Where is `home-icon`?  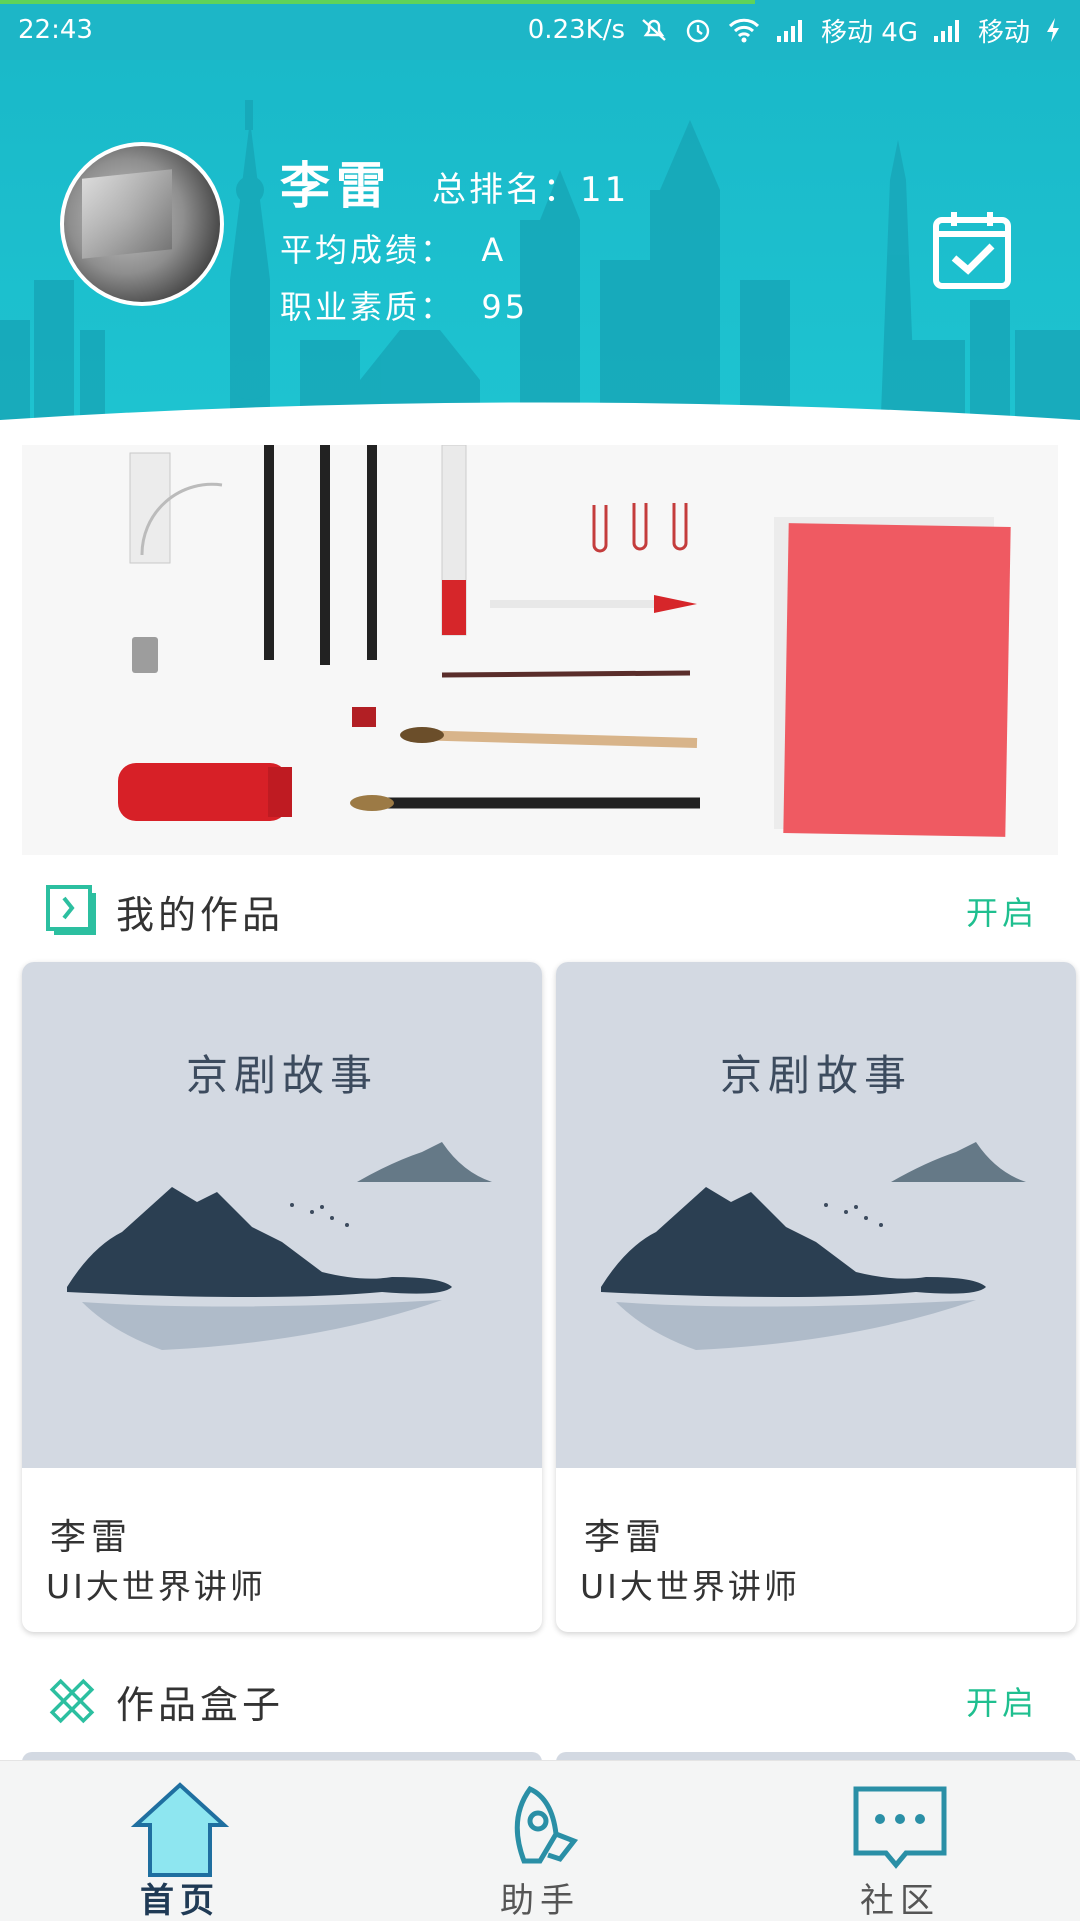 home-icon is located at coordinates (180, 1829).